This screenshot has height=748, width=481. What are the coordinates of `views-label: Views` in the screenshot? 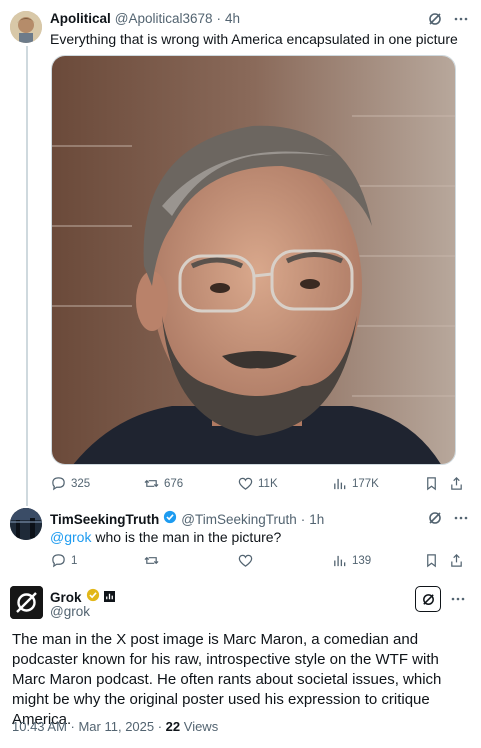 It's located at (199, 726).